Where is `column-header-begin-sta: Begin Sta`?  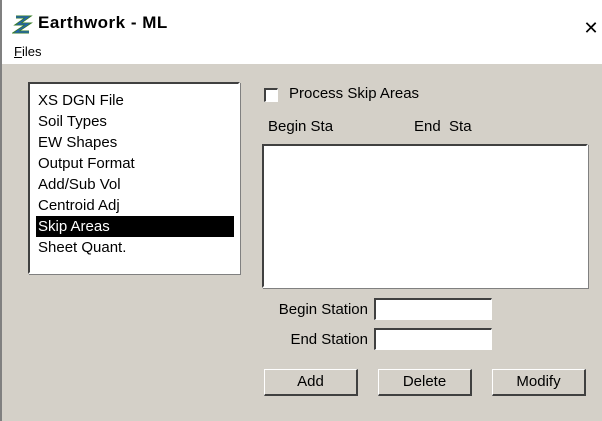
column-header-begin-sta: Begin Sta is located at coordinates (301, 126).